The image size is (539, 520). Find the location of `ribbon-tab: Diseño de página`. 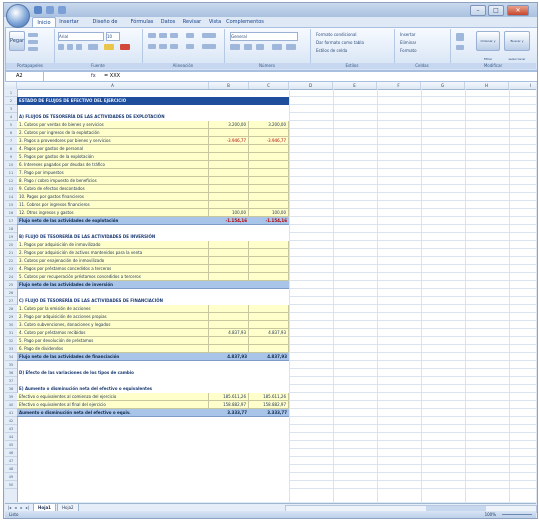

ribbon-tab: Diseño de página is located at coordinates (105, 26).